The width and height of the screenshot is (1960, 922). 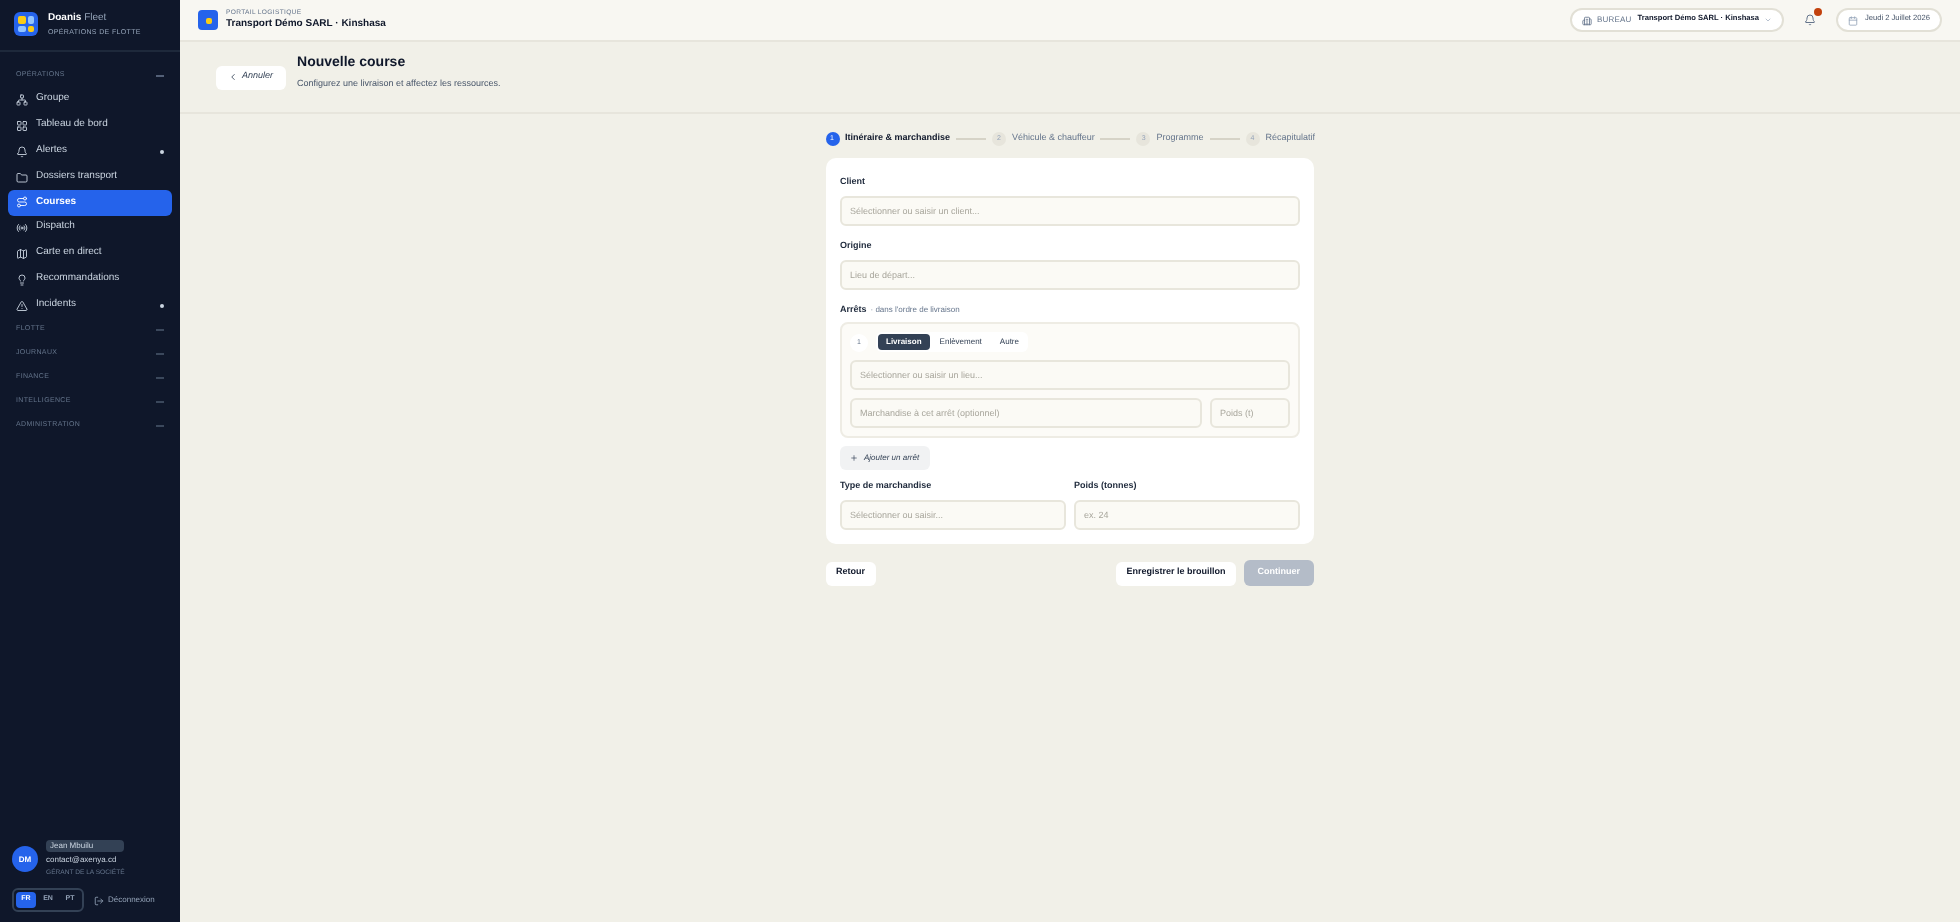 What do you see at coordinates (22, 305) in the screenshot?
I see `warning-icon` at bounding box center [22, 305].